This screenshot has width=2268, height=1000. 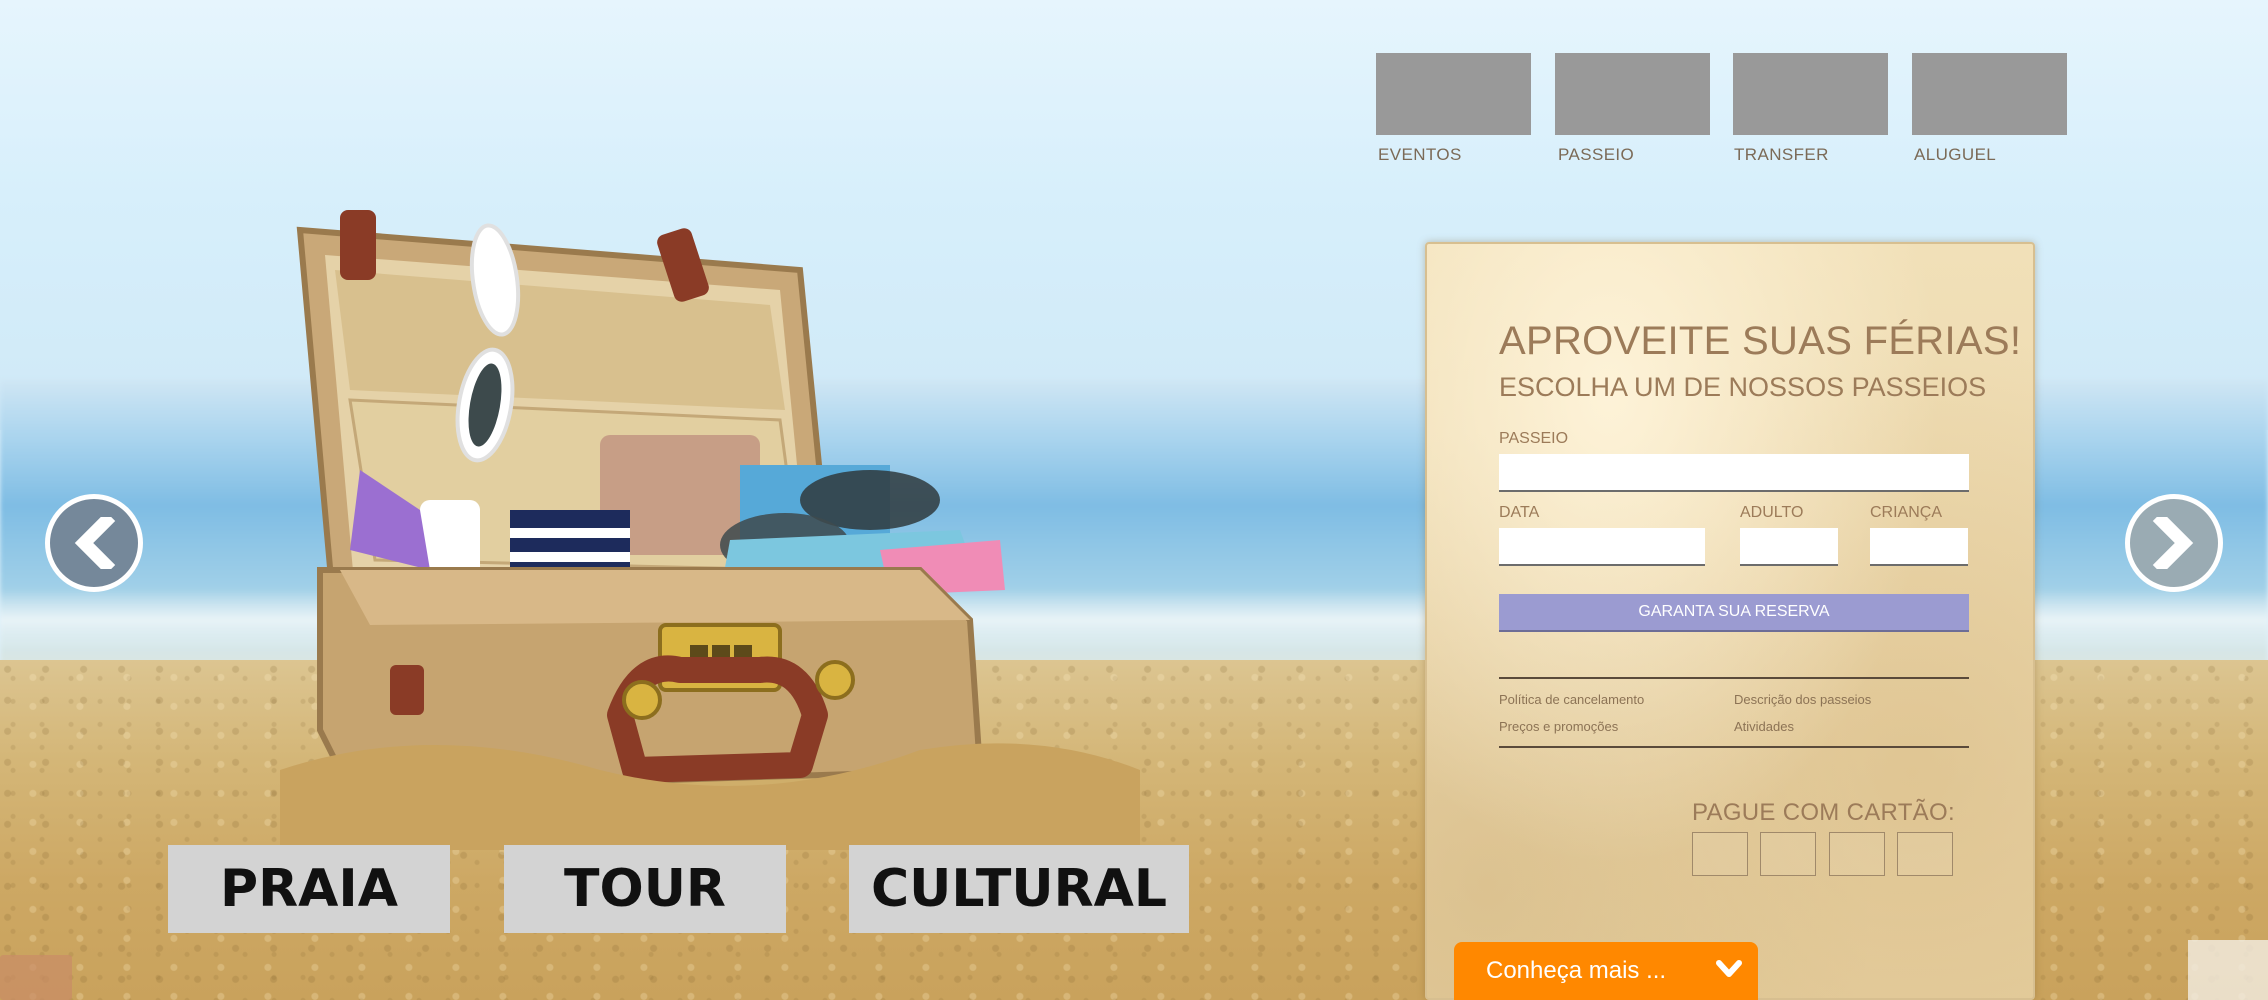 What do you see at coordinates (1632, 94) in the screenshot?
I see `category-tile-passeio` at bounding box center [1632, 94].